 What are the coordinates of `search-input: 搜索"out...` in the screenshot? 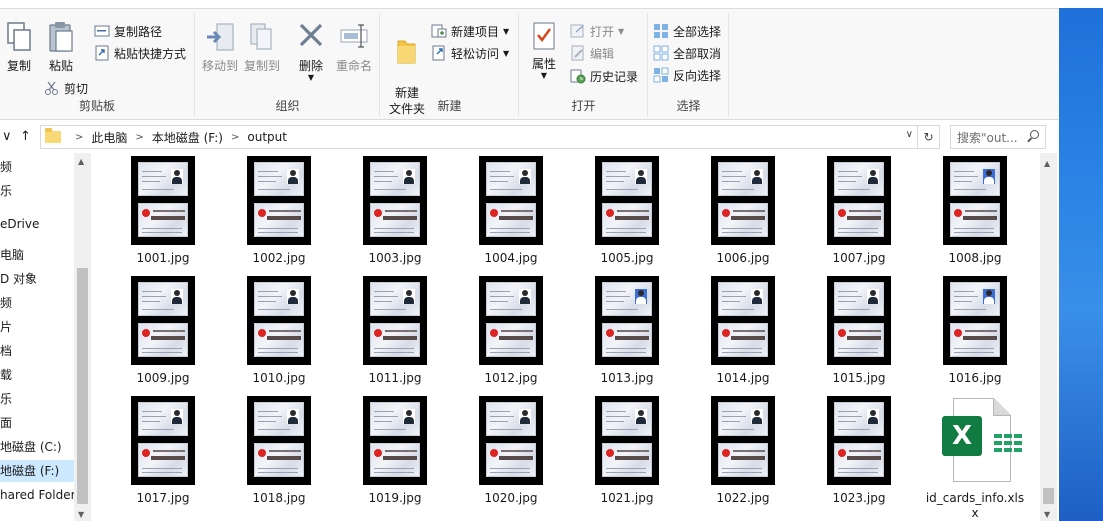 It's located at (998, 137).